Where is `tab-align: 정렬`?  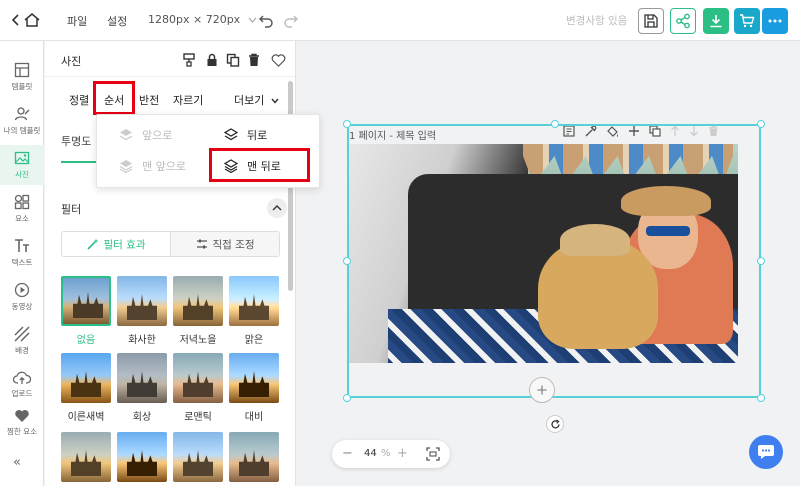 tab-align: 정렬 is located at coordinates (79, 100).